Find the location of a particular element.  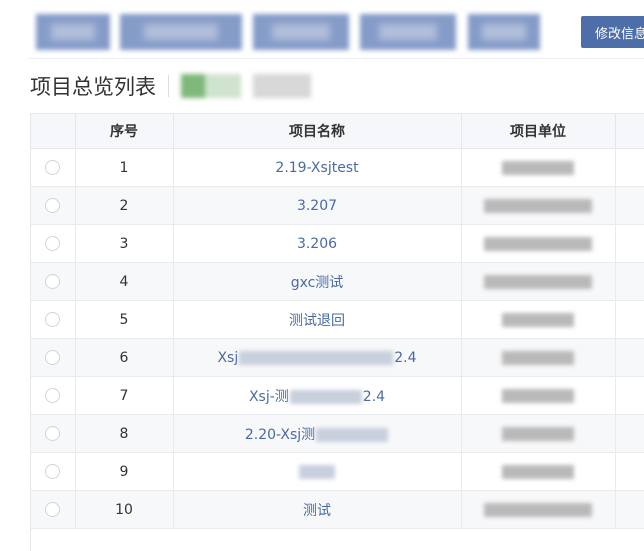

table-row: 10 测试 is located at coordinates (337, 509).